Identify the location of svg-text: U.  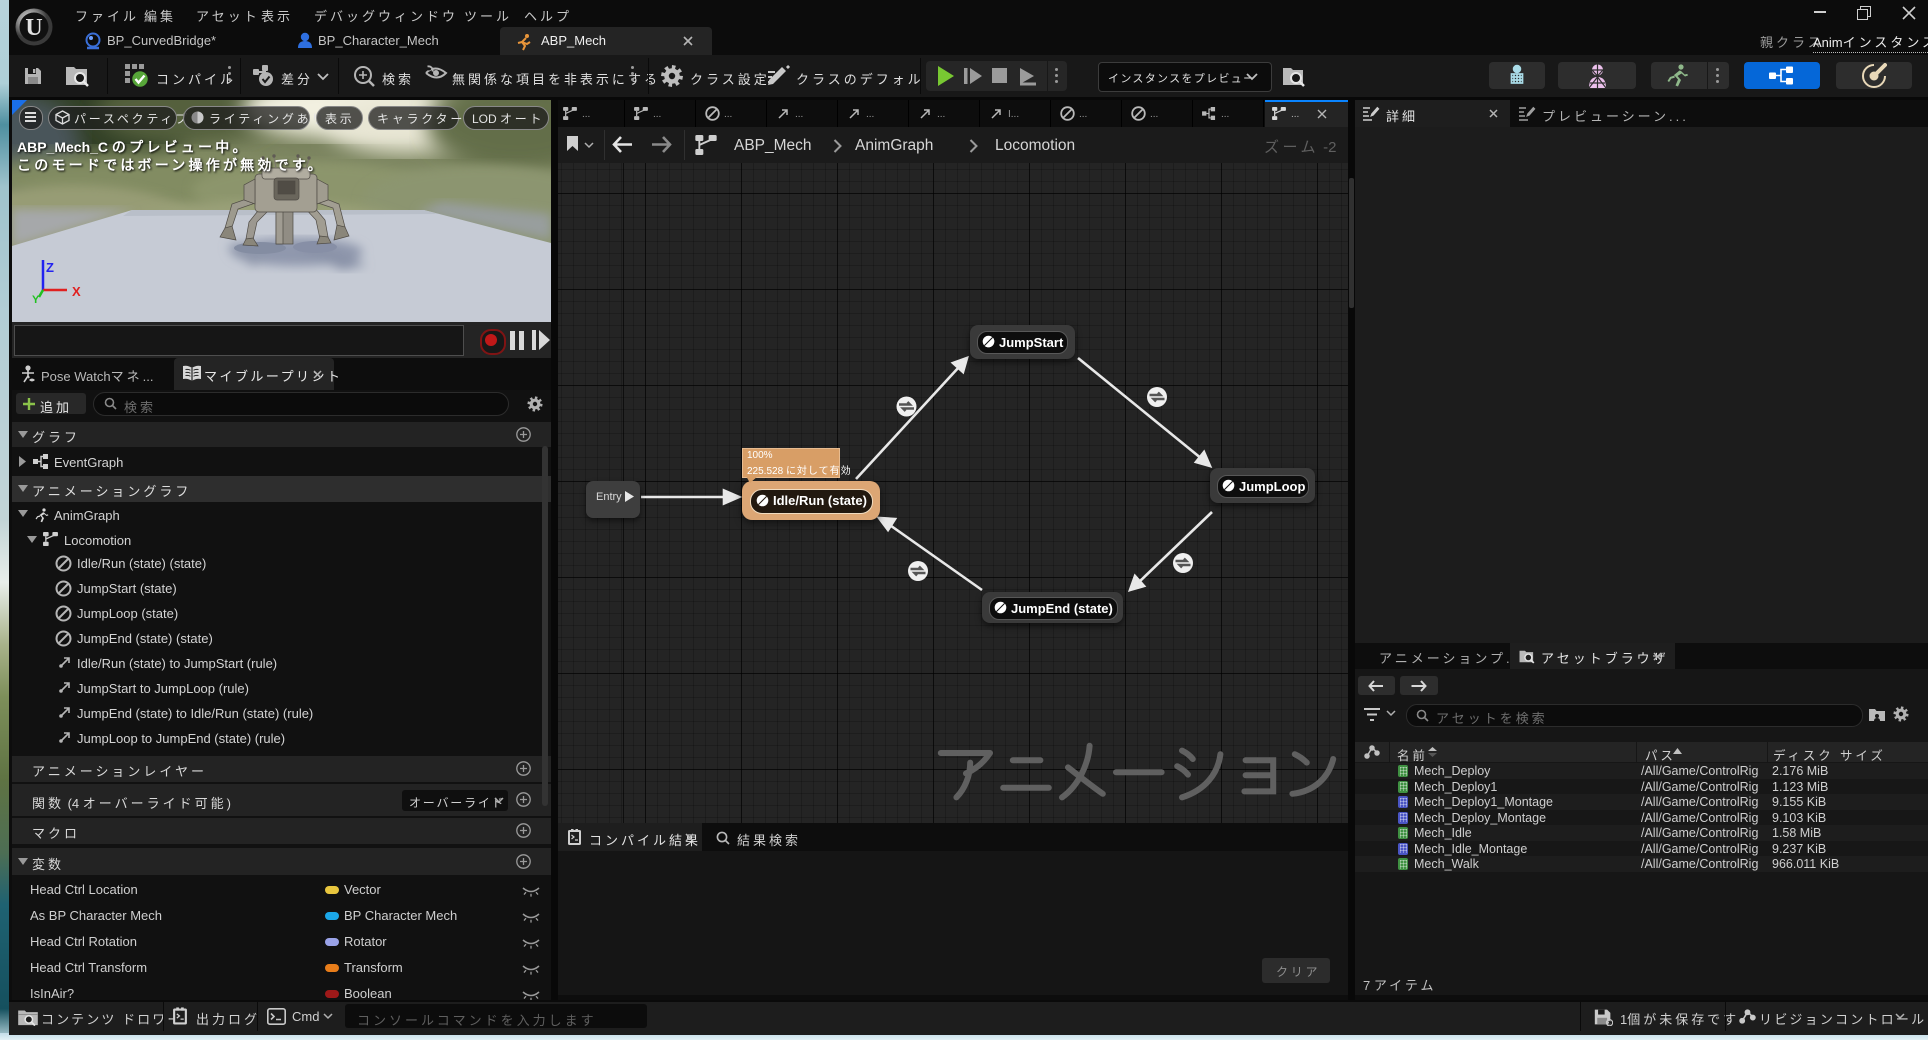
(33, 28).